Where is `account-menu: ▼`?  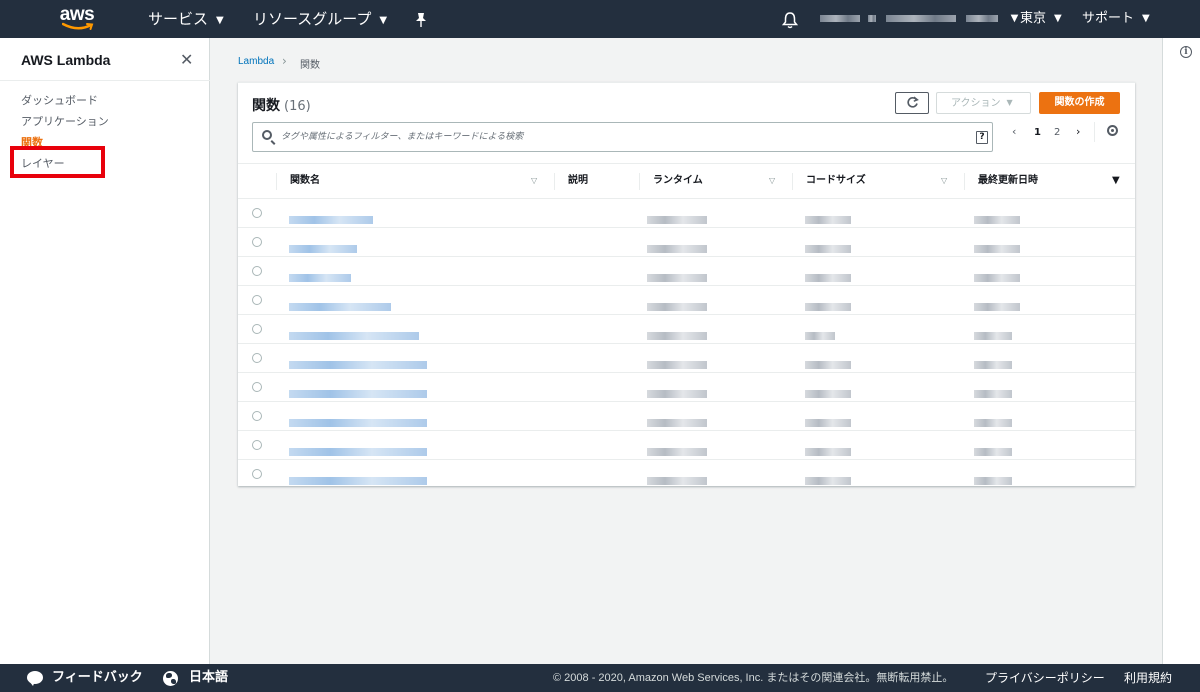
account-menu: ▼ is located at coordinates (919, 19).